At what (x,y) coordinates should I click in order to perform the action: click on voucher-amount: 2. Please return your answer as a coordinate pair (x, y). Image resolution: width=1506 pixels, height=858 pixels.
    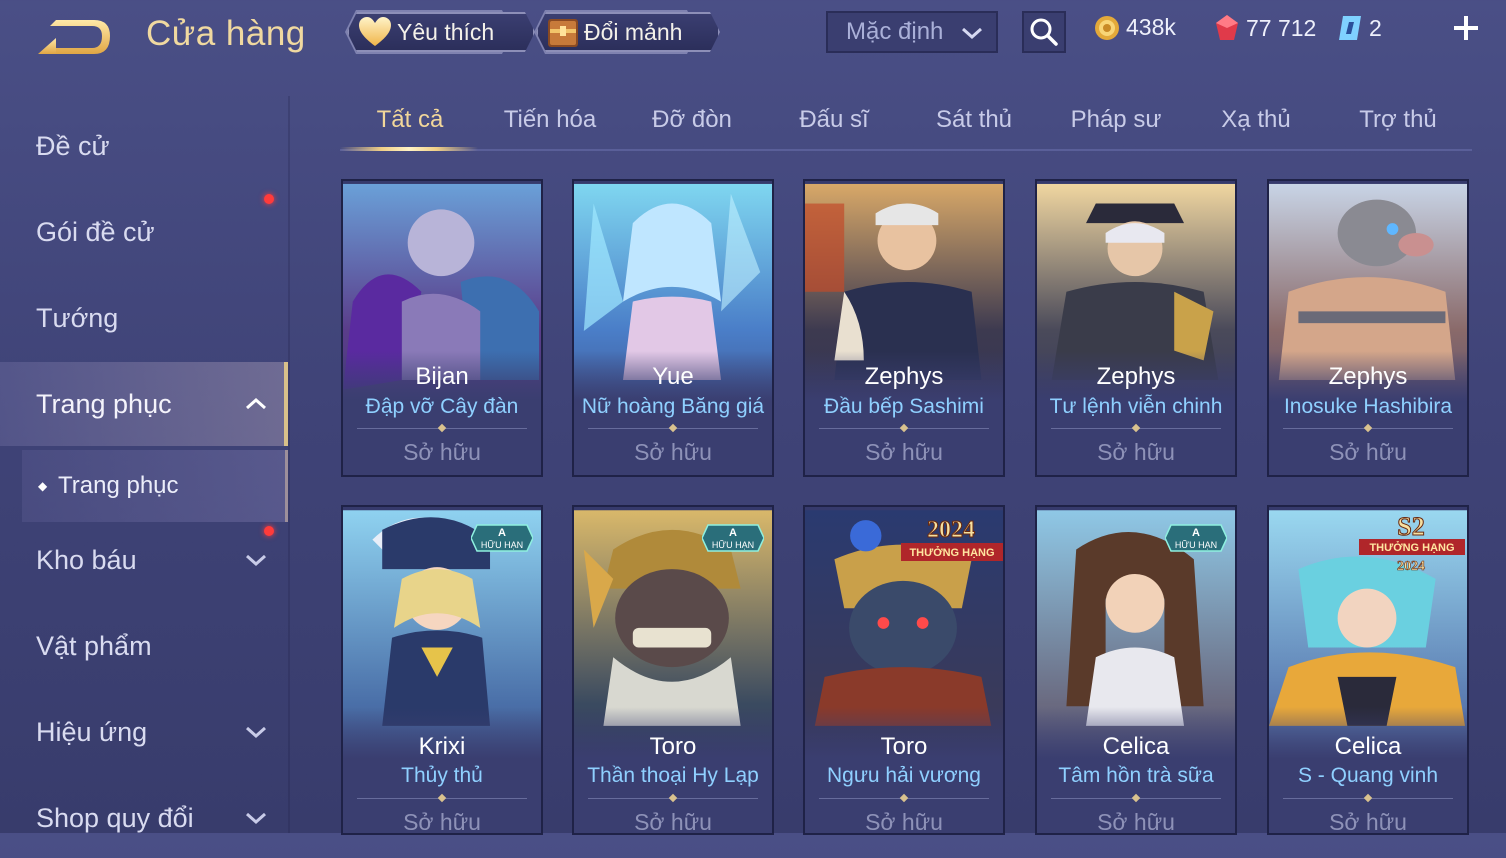
    Looking at the image, I should click on (1375, 27).